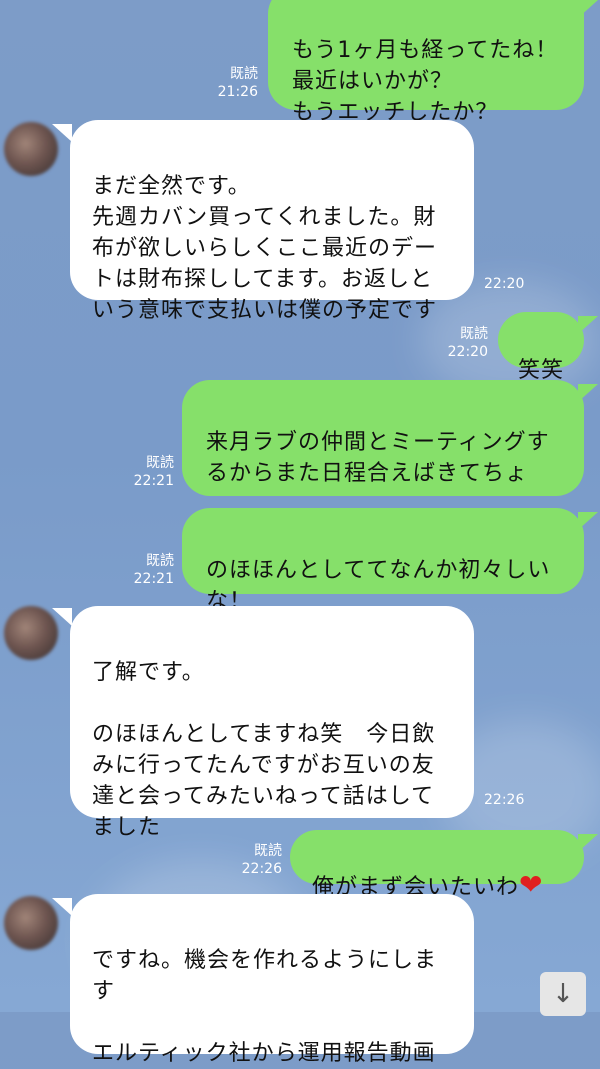  What do you see at coordinates (425, 81) in the screenshot?
I see `message-text: もう1ヶ月も経ってたね！ 最近はいかが？ もうエッチしたか？` at bounding box center [425, 81].